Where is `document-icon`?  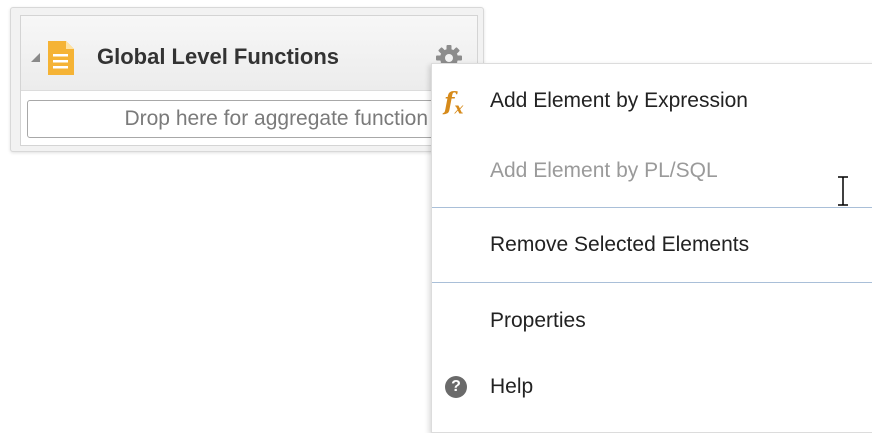
document-icon is located at coordinates (61, 58).